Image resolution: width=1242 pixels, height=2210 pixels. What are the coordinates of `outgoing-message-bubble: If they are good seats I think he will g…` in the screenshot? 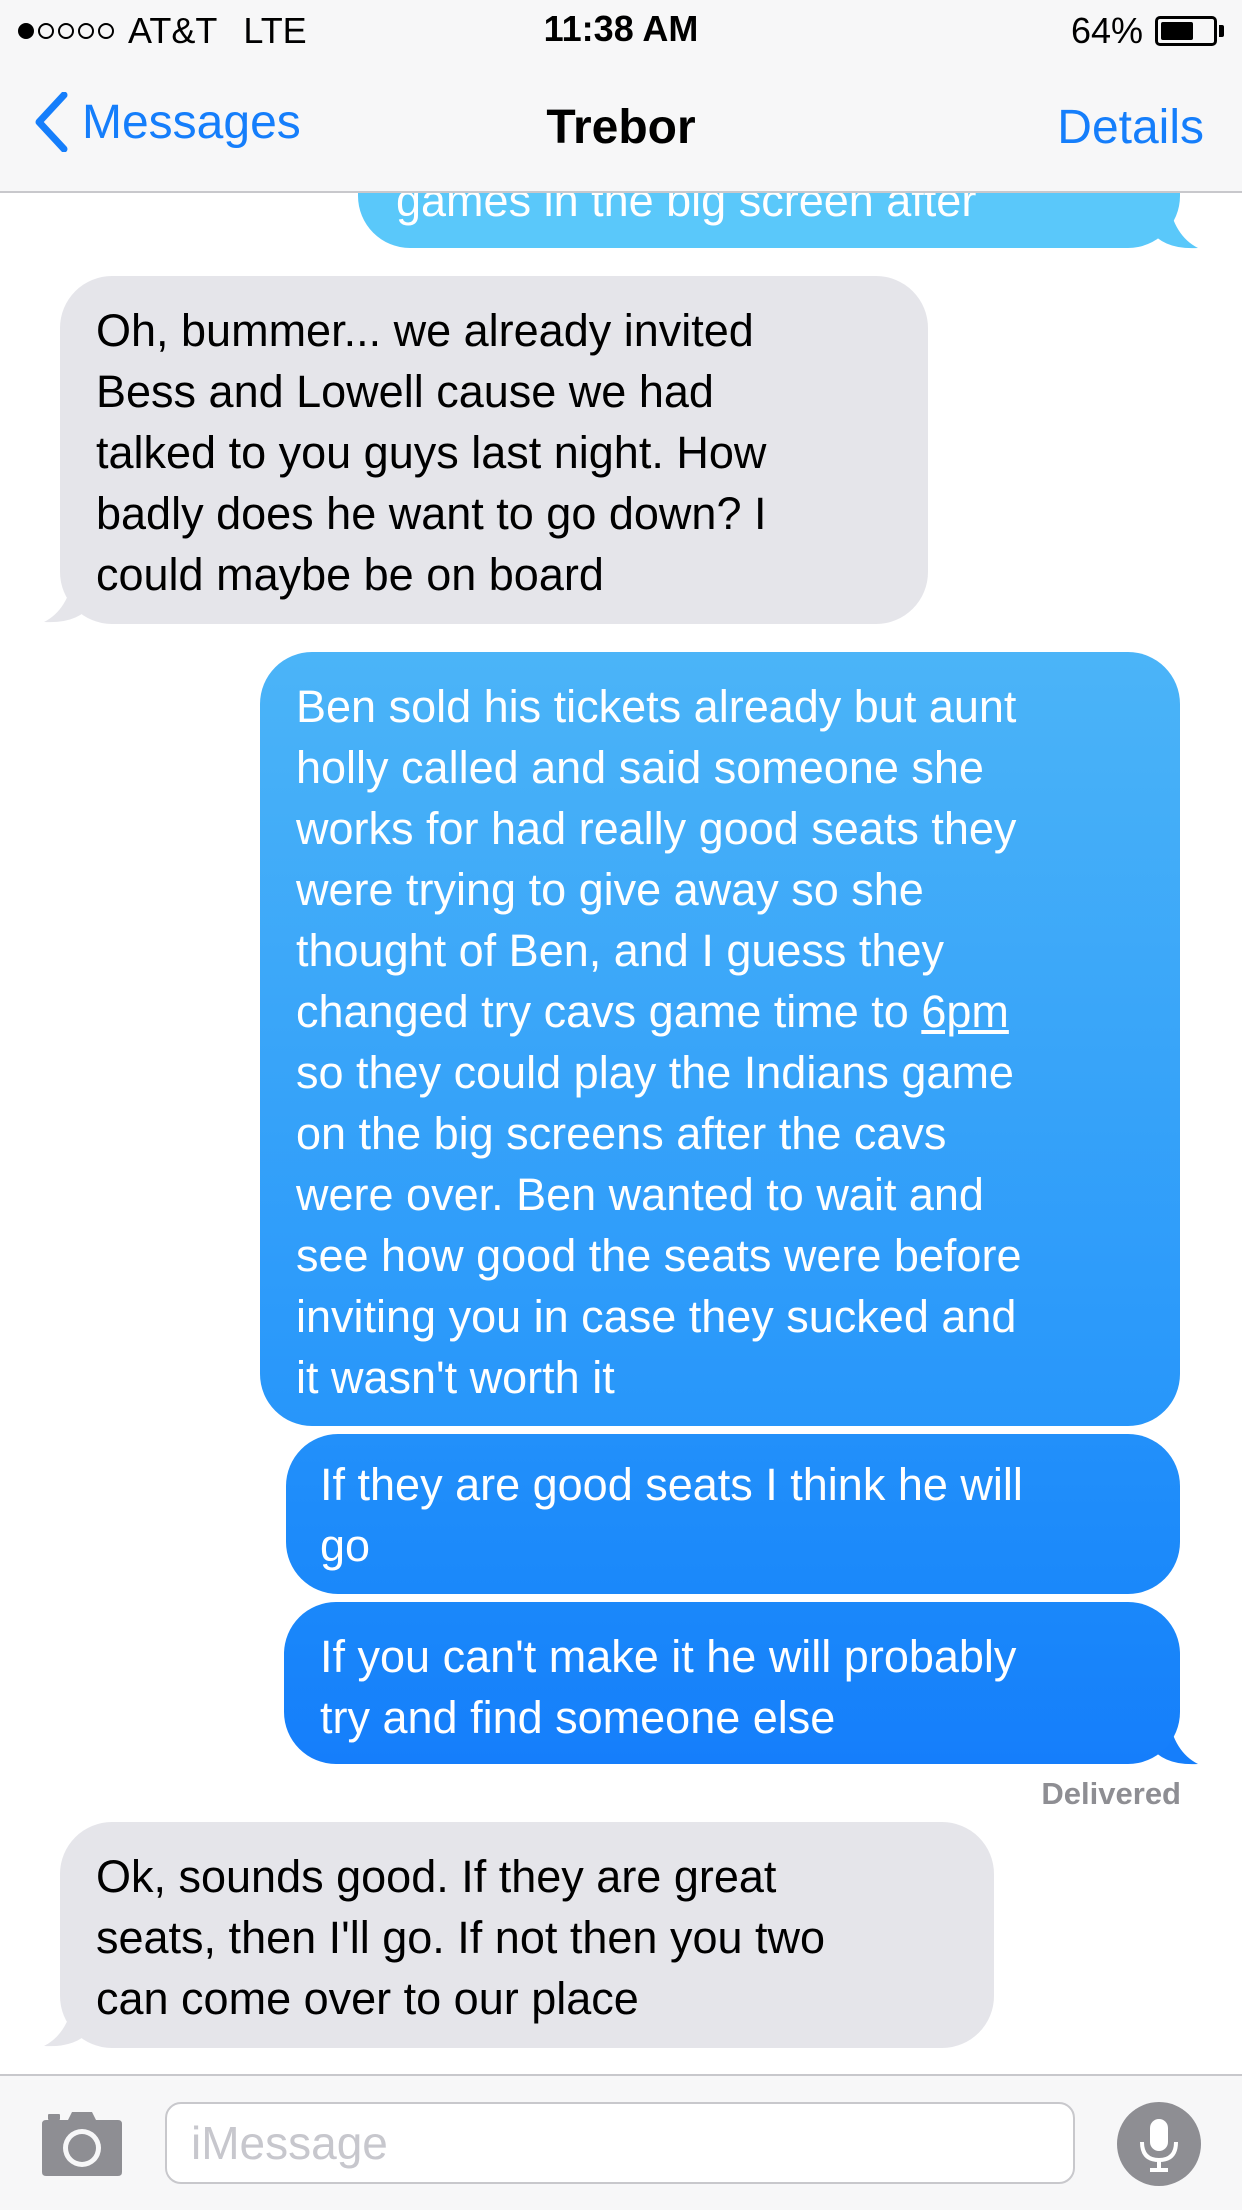 It's located at (733, 1514).